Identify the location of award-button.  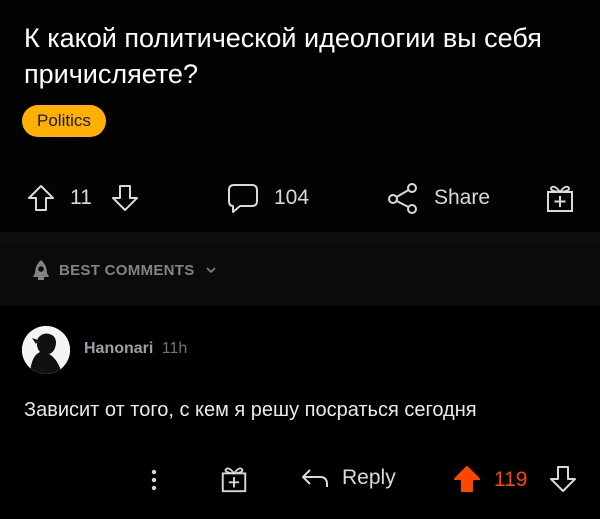
(560, 198).